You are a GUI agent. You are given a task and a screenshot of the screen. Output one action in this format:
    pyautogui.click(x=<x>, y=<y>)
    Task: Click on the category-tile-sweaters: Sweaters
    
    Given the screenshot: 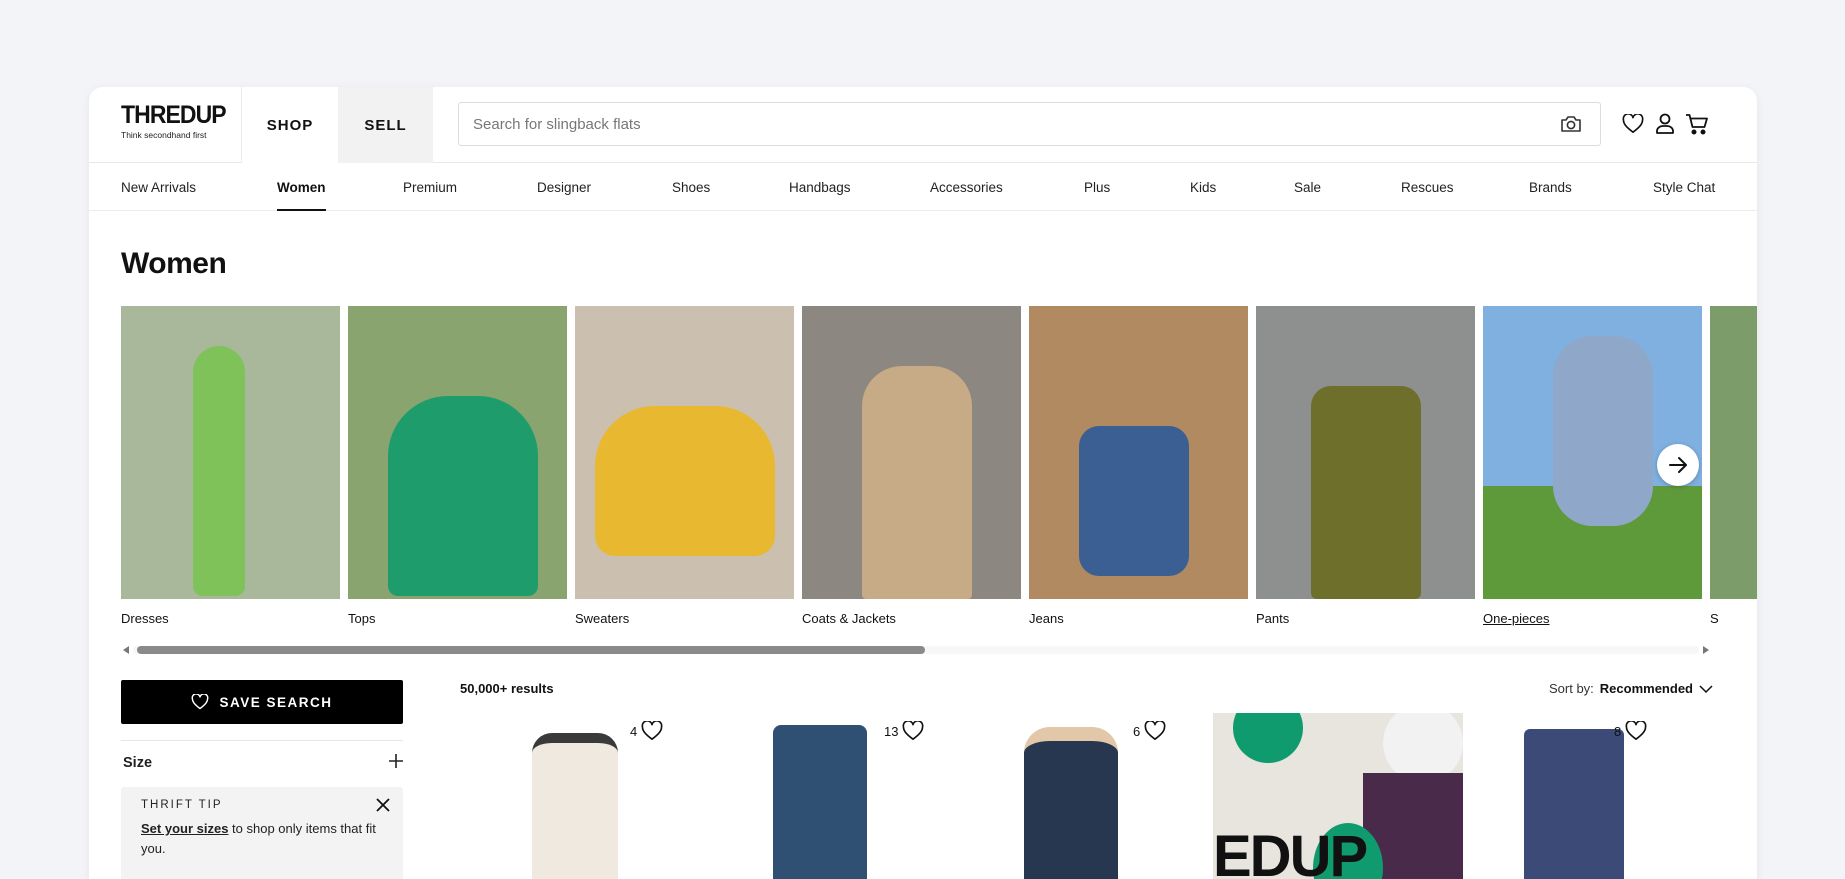 What is the action you would take?
    pyautogui.click(x=684, y=466)
    